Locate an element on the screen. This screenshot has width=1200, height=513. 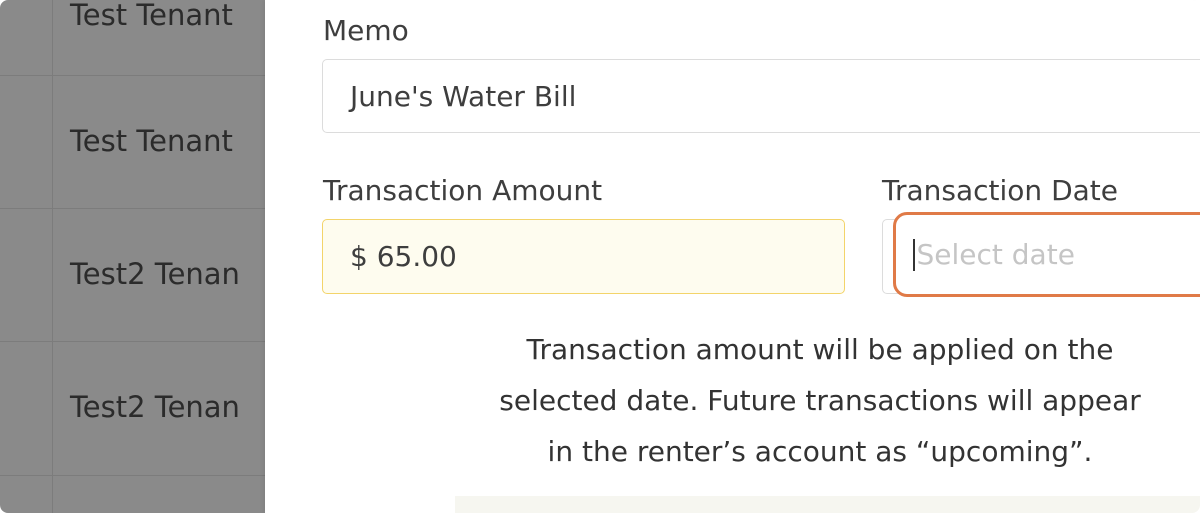
text-cursor is located at coordinates (914, 254).